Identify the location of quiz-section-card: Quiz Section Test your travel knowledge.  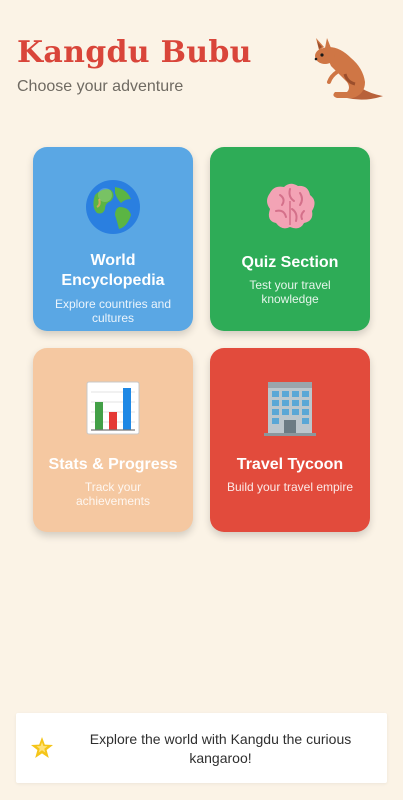
(290, 239).